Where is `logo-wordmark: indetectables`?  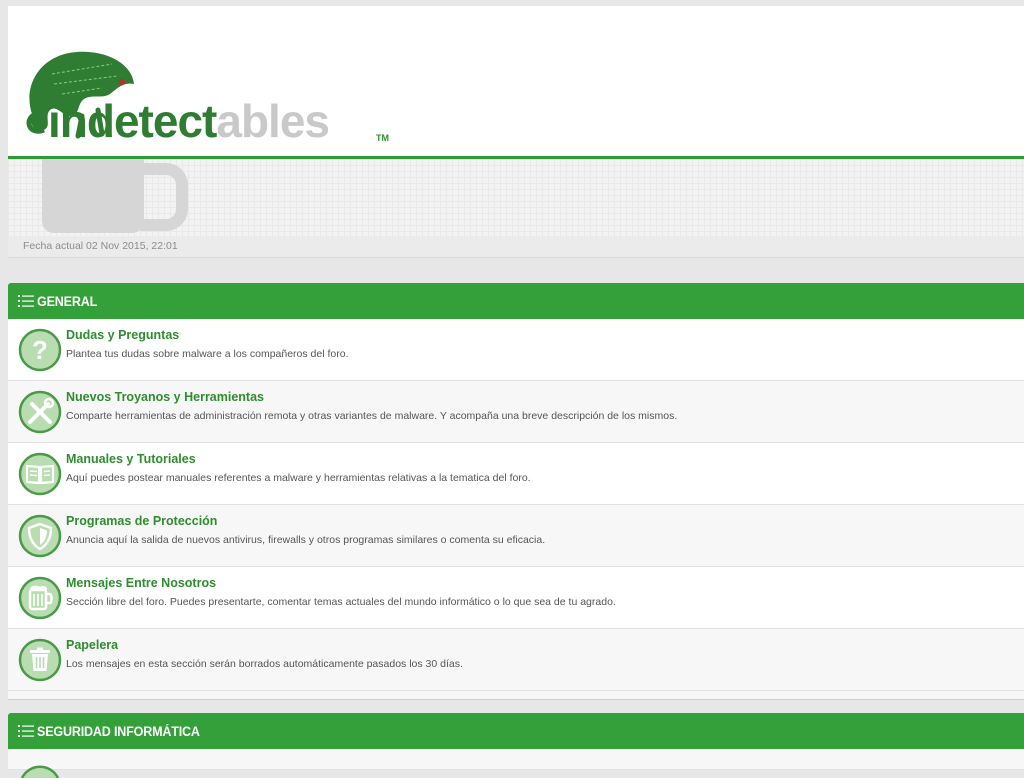 logo-wordmark: indetectables is located at coordinates (189, 121).